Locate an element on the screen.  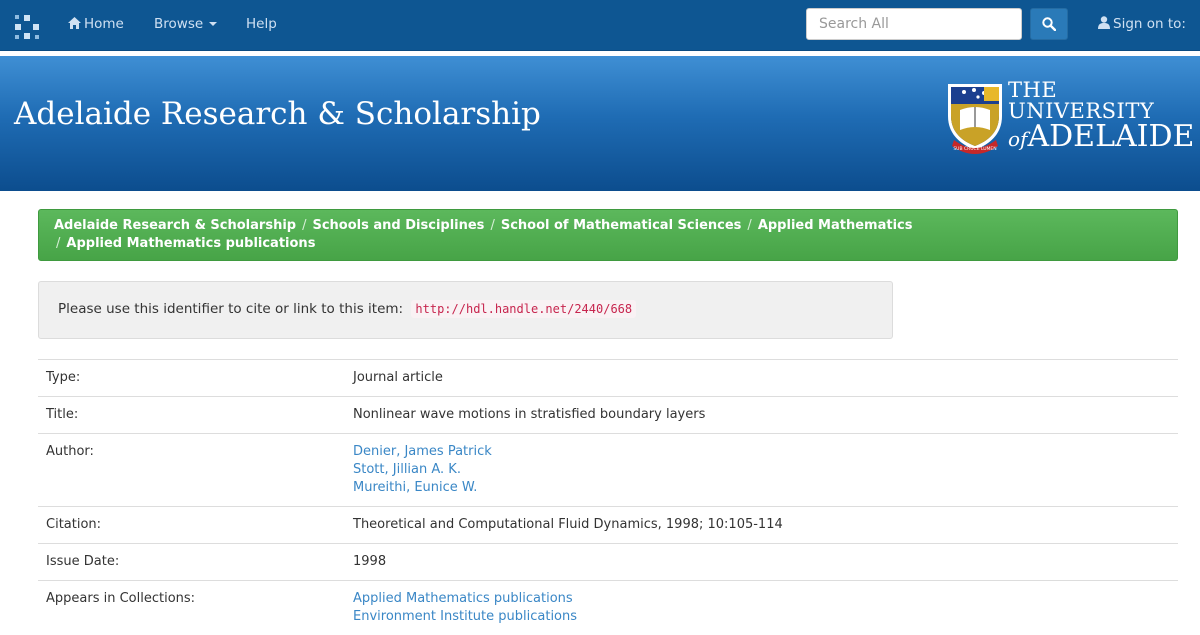
nav-home-label: Home is located at coordinates (104, 24).